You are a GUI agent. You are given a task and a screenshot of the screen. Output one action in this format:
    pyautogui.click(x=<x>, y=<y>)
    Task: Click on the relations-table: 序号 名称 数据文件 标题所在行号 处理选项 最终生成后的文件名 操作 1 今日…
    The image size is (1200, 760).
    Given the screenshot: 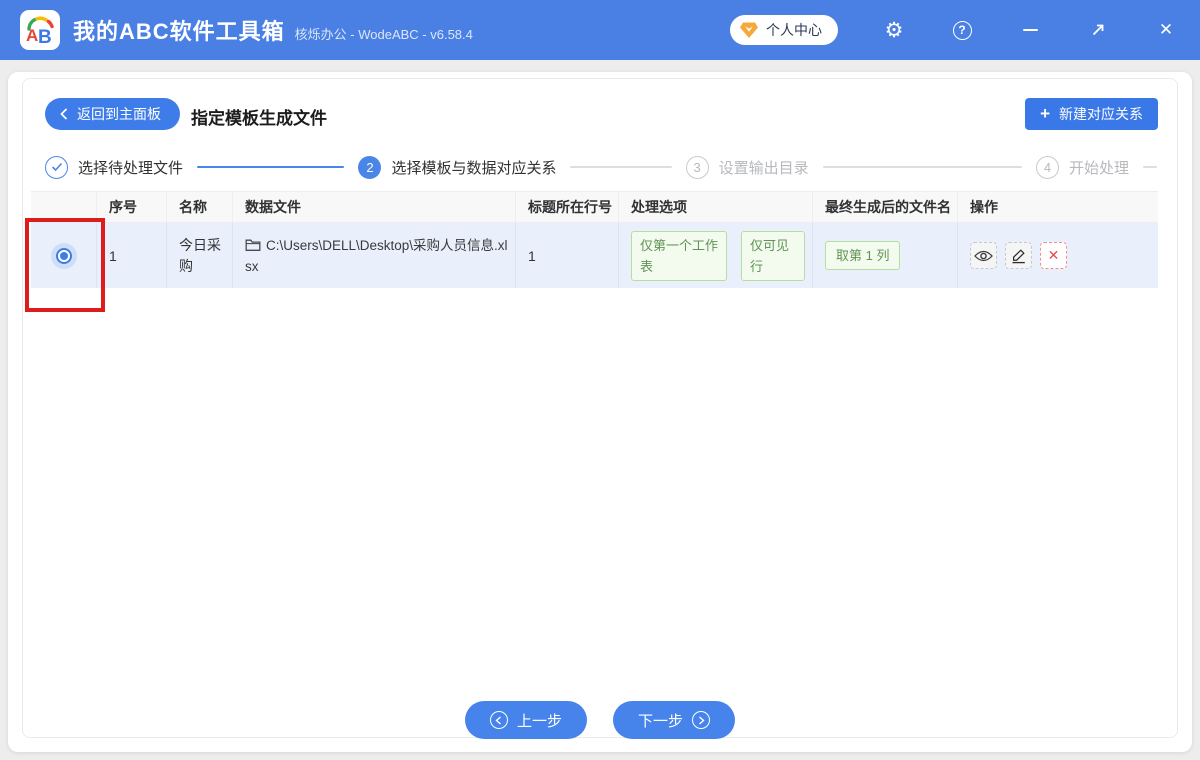 What is the action you would take?
    pyautogui.click(x=594, y=239)
    